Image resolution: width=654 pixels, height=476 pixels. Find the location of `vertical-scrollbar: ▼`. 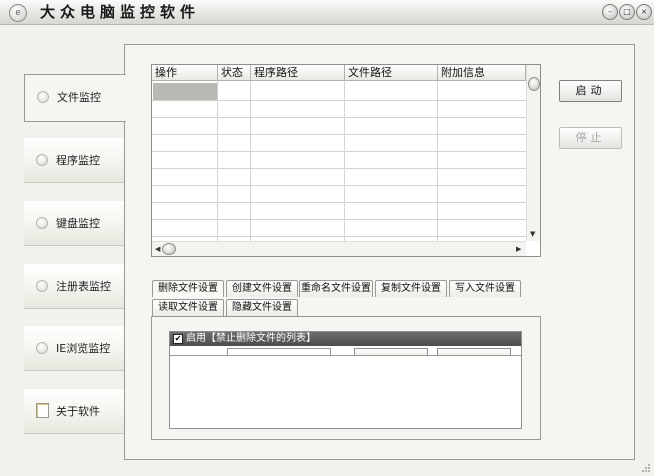

vertical-scrollbar: ▼ is located at coordinates (533, 153).